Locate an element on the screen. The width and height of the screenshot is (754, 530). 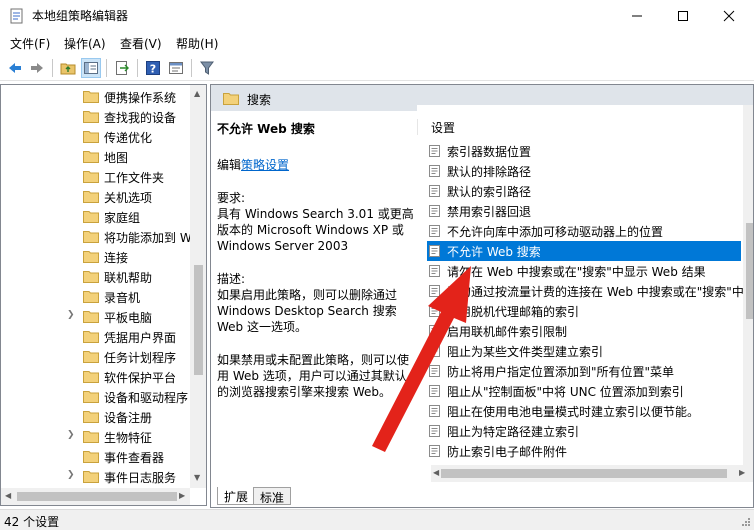
tree-item: ❯ 平板电脑 is located at coordinates (96, 317).